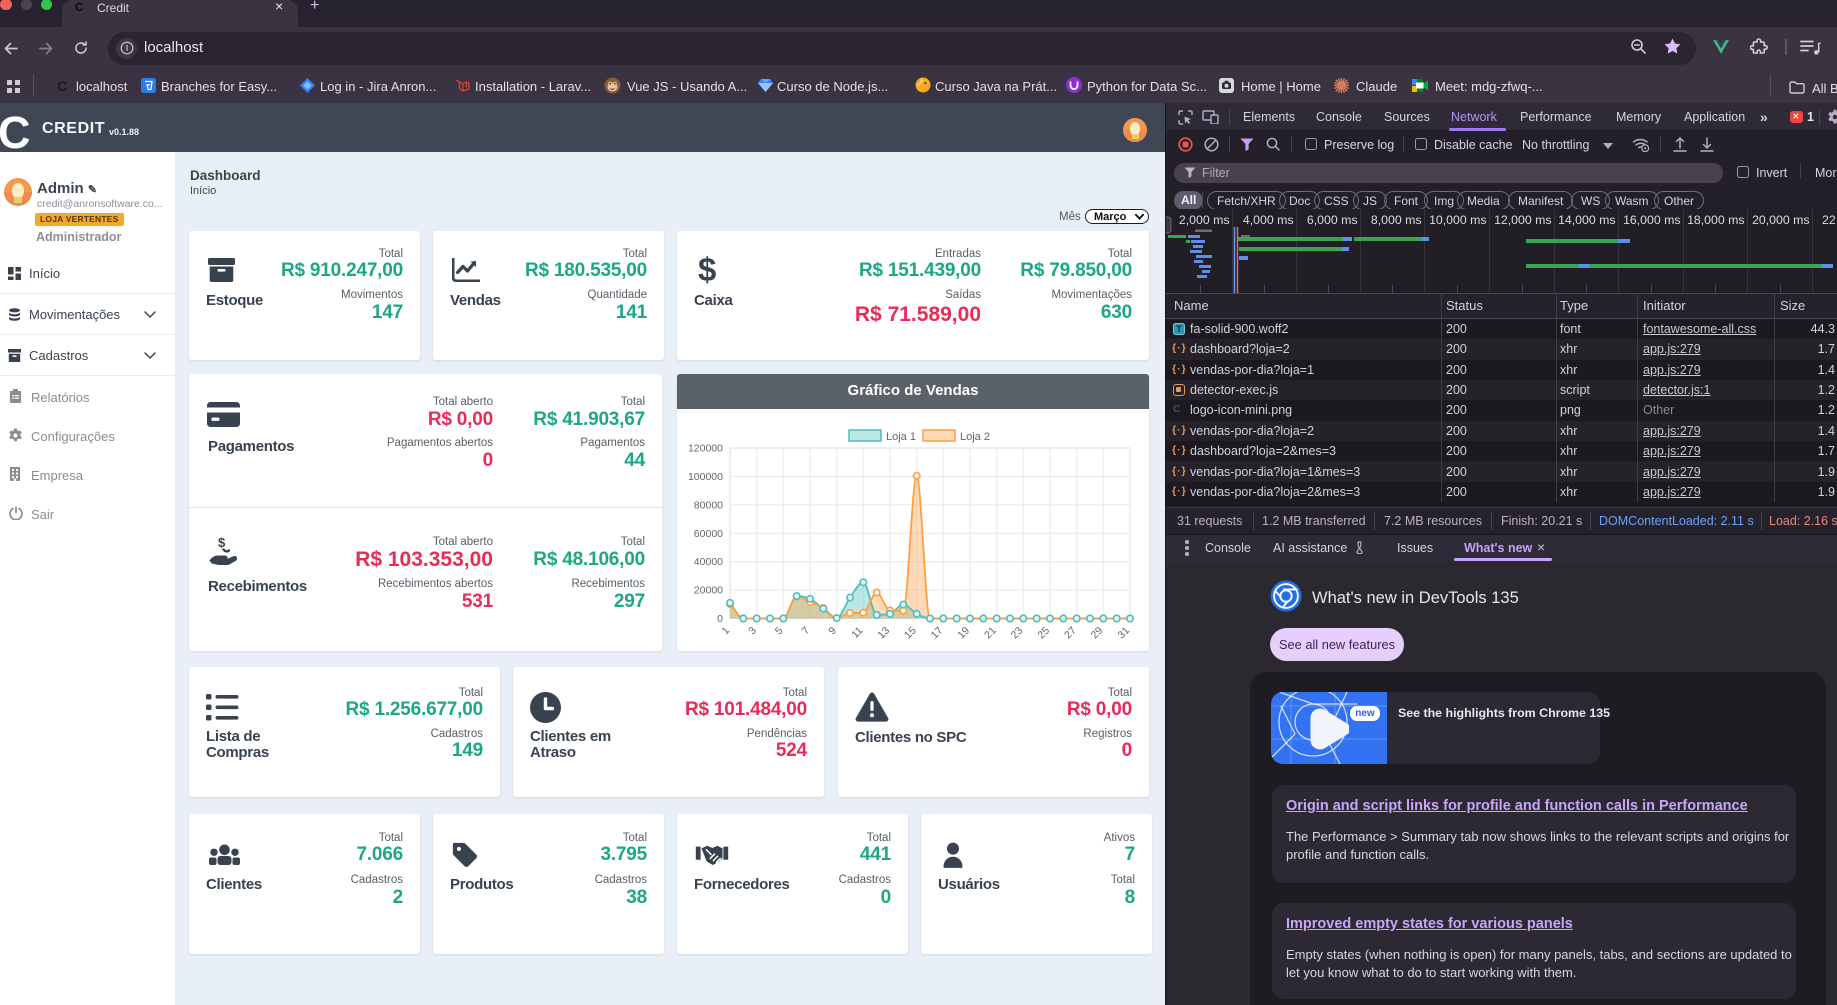  Describe the element at coordinates (1715, 220) in the screenshot. I see `svg-text: 18,000 ms` at that location.